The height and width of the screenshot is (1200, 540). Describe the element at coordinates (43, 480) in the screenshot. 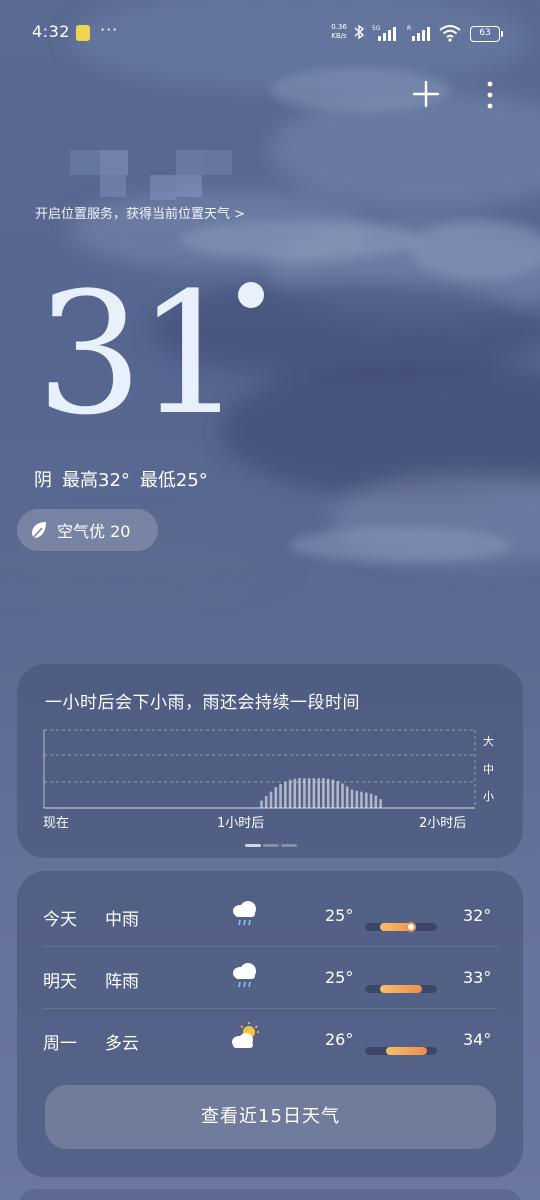

I see `current-condition: 阴` at that location.